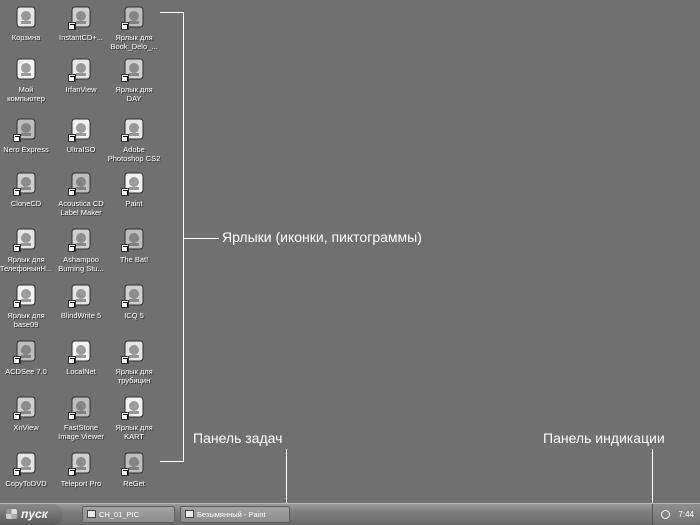 The image size is (700, 525). I want to click on document-icon, so click(134, 407).